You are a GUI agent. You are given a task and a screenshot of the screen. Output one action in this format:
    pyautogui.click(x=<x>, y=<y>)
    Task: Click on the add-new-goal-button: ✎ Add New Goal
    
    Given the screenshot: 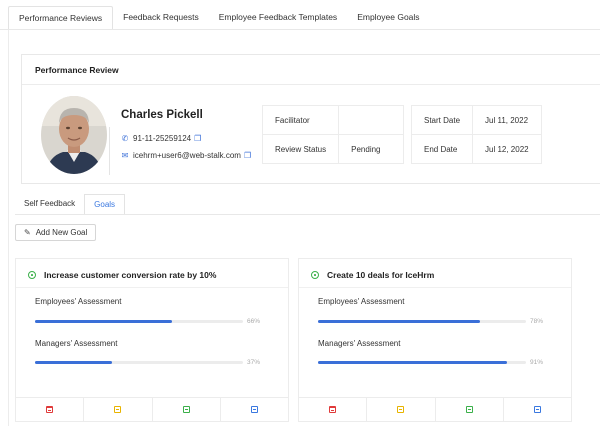 What is the action you would take?
    pyautogui.click(x=56, y=232)
    